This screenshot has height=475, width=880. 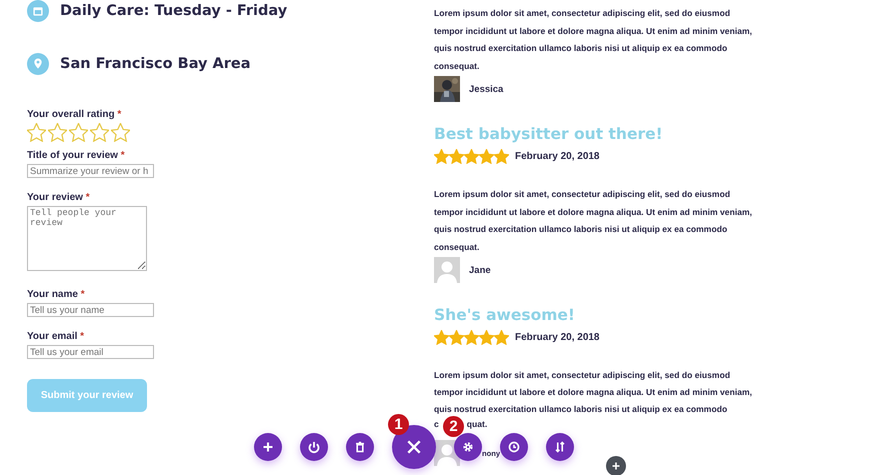 What do you see at coordinates (90, 310) in the screenshot?
I see `input-field: Tell us your name` at bounding box center [90, 310].